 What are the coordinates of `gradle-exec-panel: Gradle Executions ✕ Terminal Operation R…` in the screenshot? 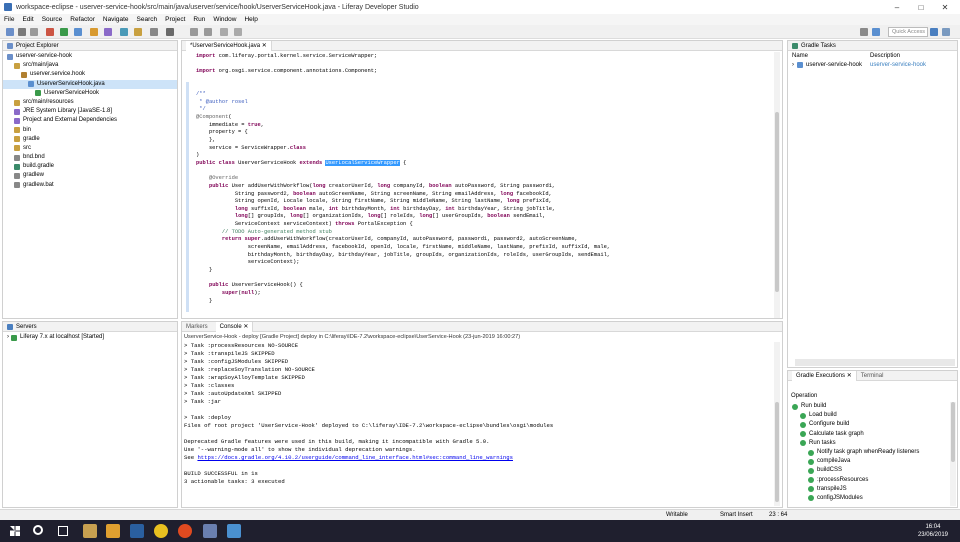 It's located at (872, 439).